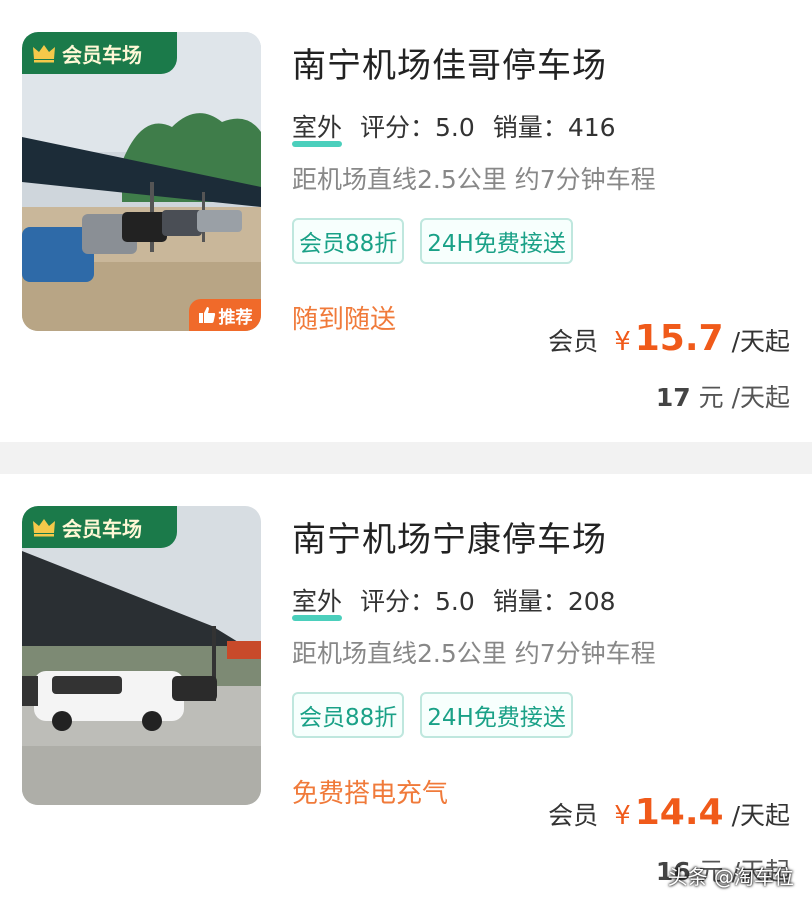 This screenshot has width=812, height=904. I want to click on watermark: 头条 @淘车位, so click(730, 877).